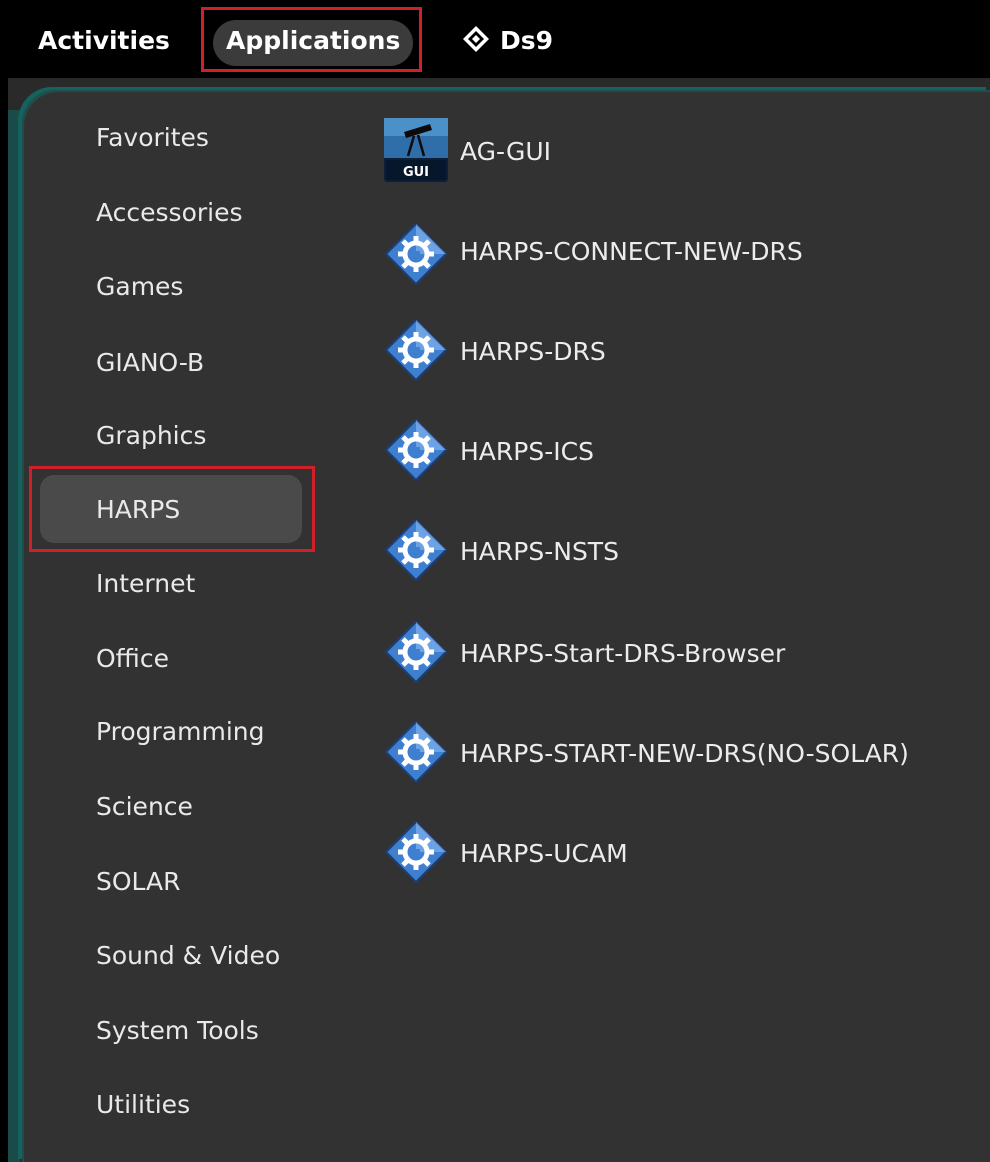 This screenshot has width=990, height=1162. What do you see at coordinates (177, 1031) in the screenshot?
I see `category-system-tools: System Tools` at bounding box center [177, 1031].